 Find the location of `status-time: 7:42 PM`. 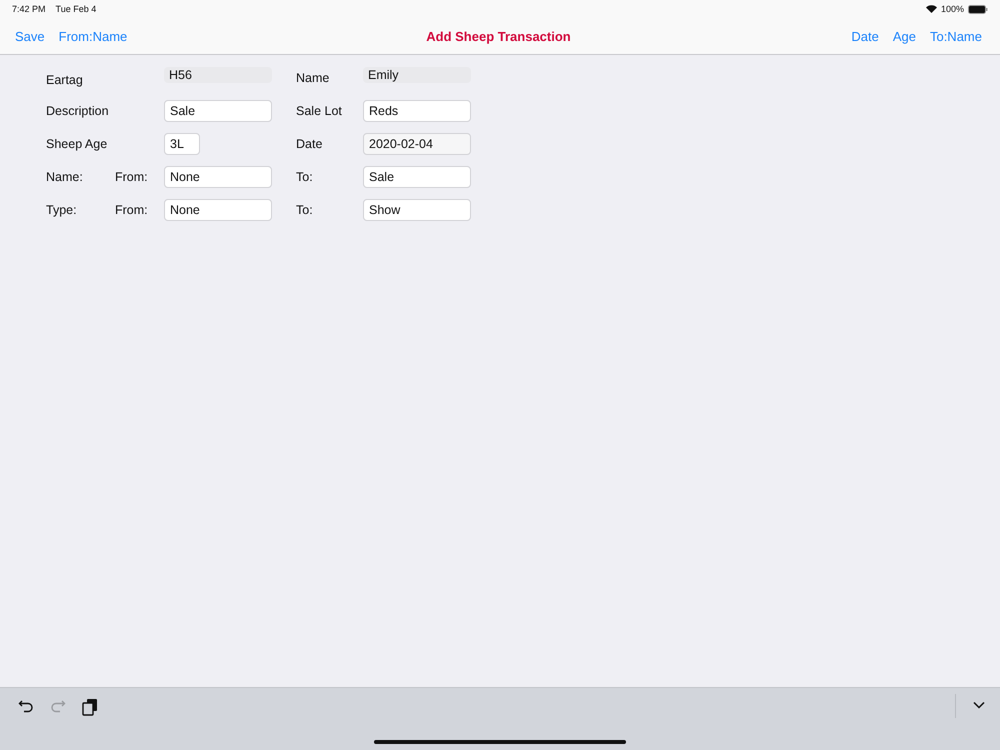

status-time: 7:42 PM is located at coordinates (29, 9).